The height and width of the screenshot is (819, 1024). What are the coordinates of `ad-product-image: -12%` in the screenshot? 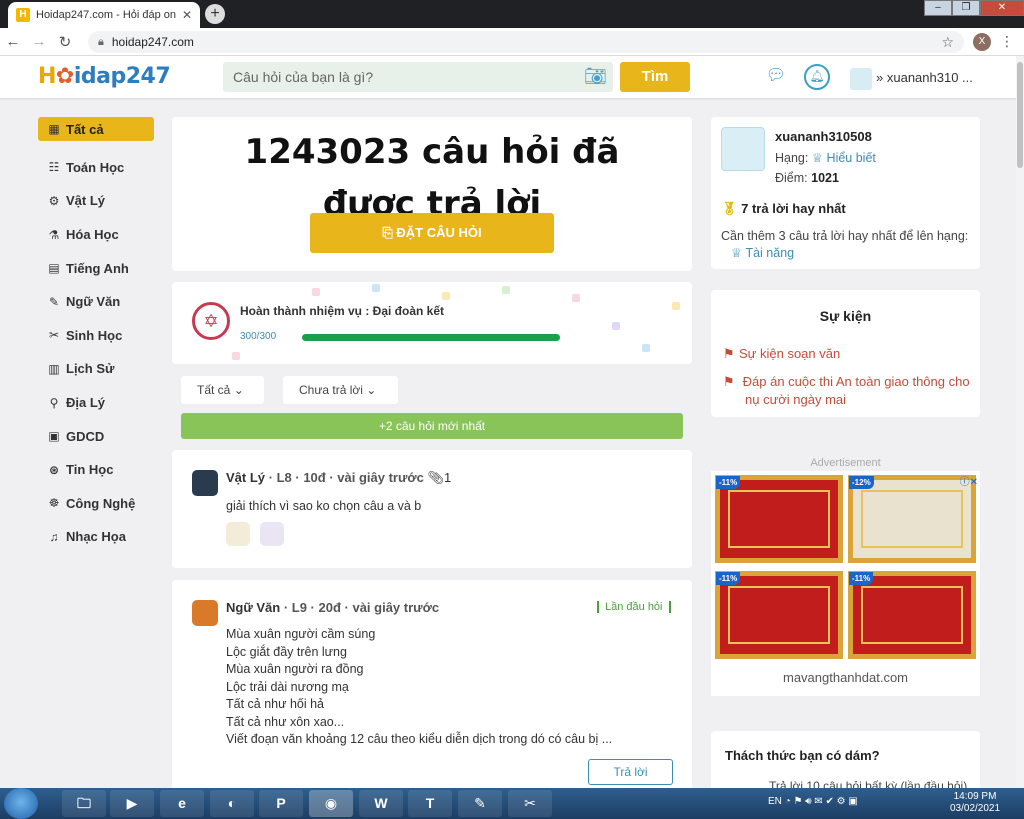 It's located at (912, 519).